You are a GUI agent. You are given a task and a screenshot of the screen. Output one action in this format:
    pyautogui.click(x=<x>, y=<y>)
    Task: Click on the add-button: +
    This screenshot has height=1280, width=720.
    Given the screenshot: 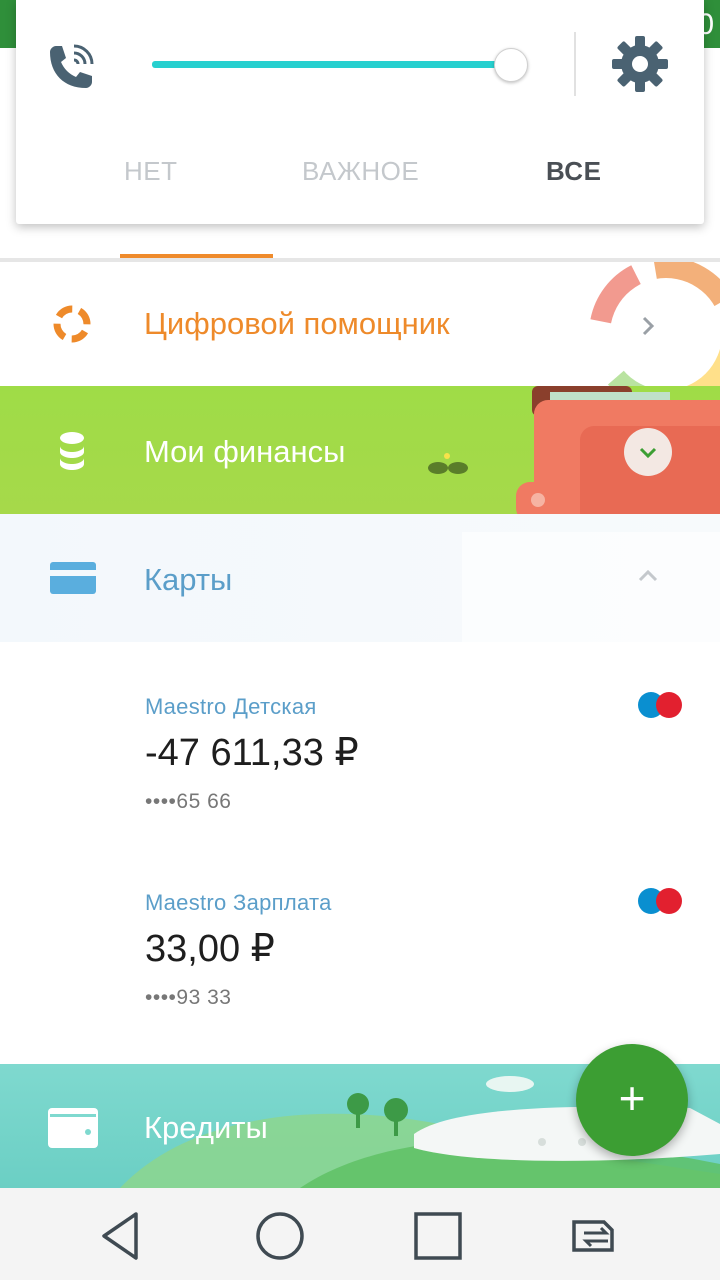 What is the action you would take?
    pyautogui.click(x=632, y=1100)
    